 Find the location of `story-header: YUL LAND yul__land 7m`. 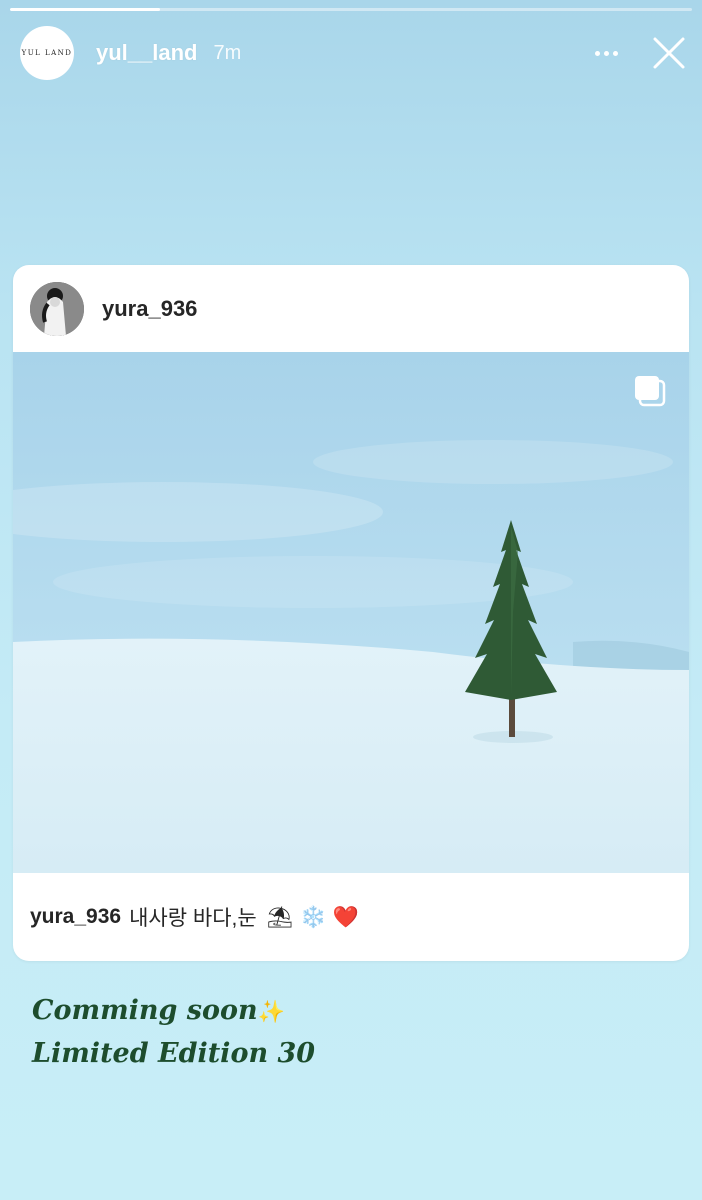

story-header: YUL LAND yul__land 7m is located at coordinates (353, 53).